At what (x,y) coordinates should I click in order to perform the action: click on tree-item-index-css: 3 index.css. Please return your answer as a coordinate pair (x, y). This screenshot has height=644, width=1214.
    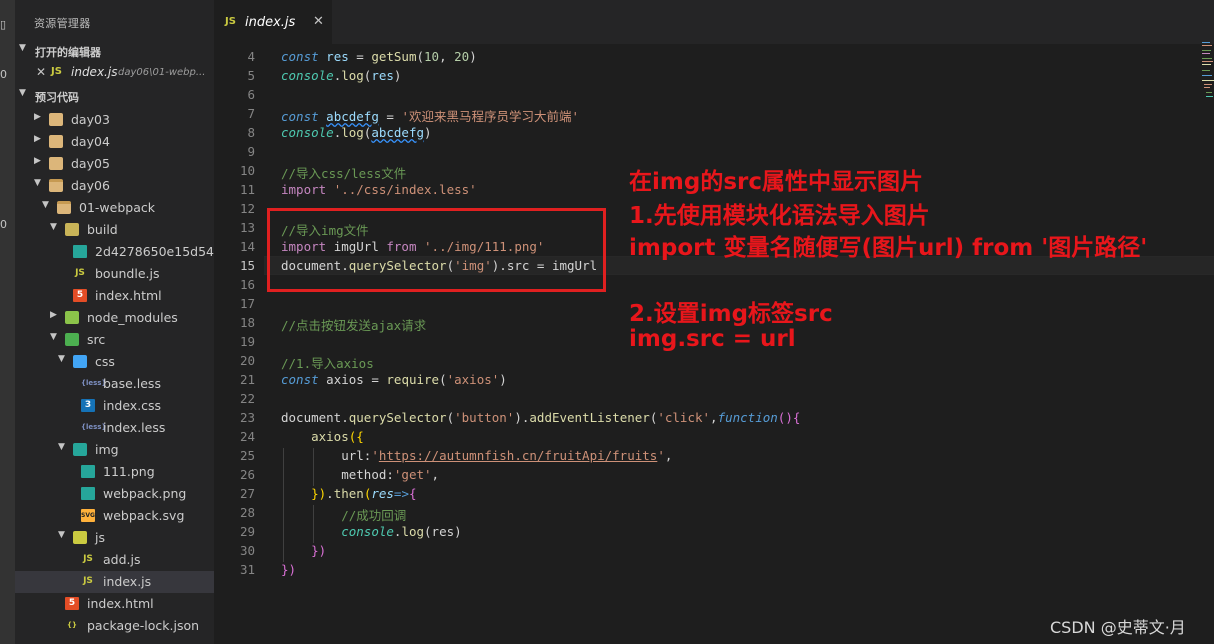
    Looking at the image, I should click on (114, 406).